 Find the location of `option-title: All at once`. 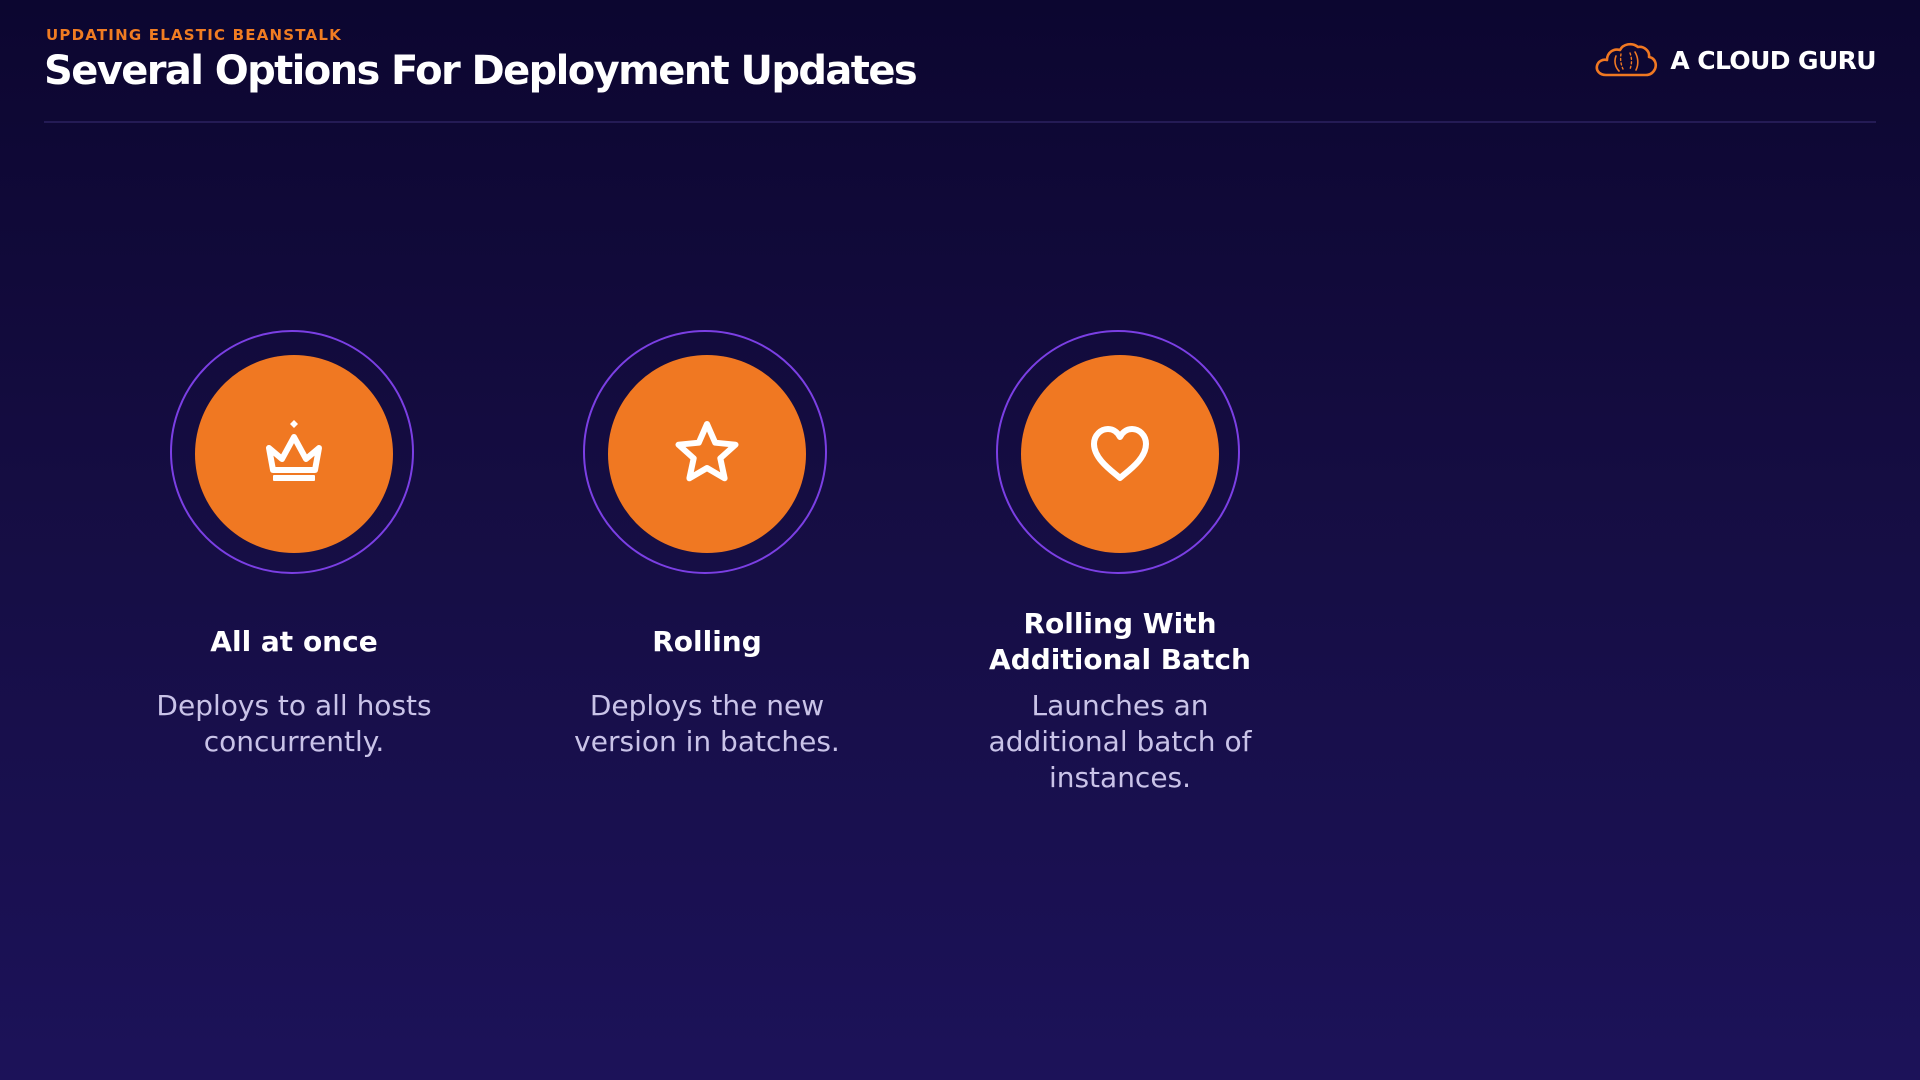

option-title: All at once is located at coordinates (294, 641).